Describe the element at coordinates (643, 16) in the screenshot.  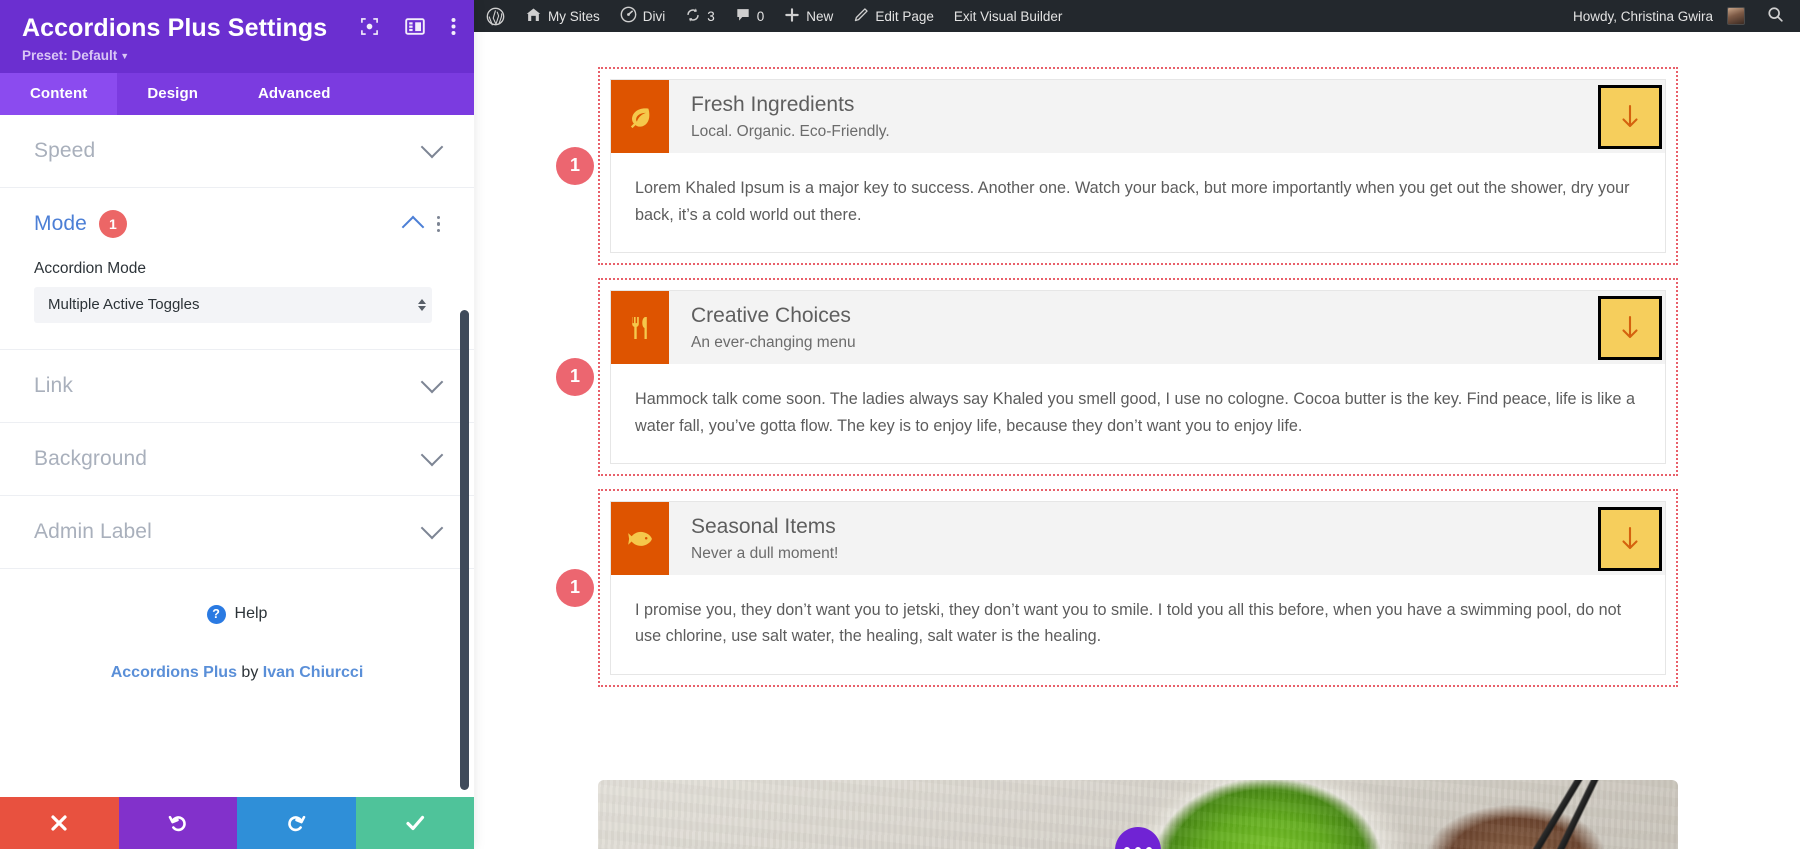
I see `adminbar-item-divi: Divi` at that location.